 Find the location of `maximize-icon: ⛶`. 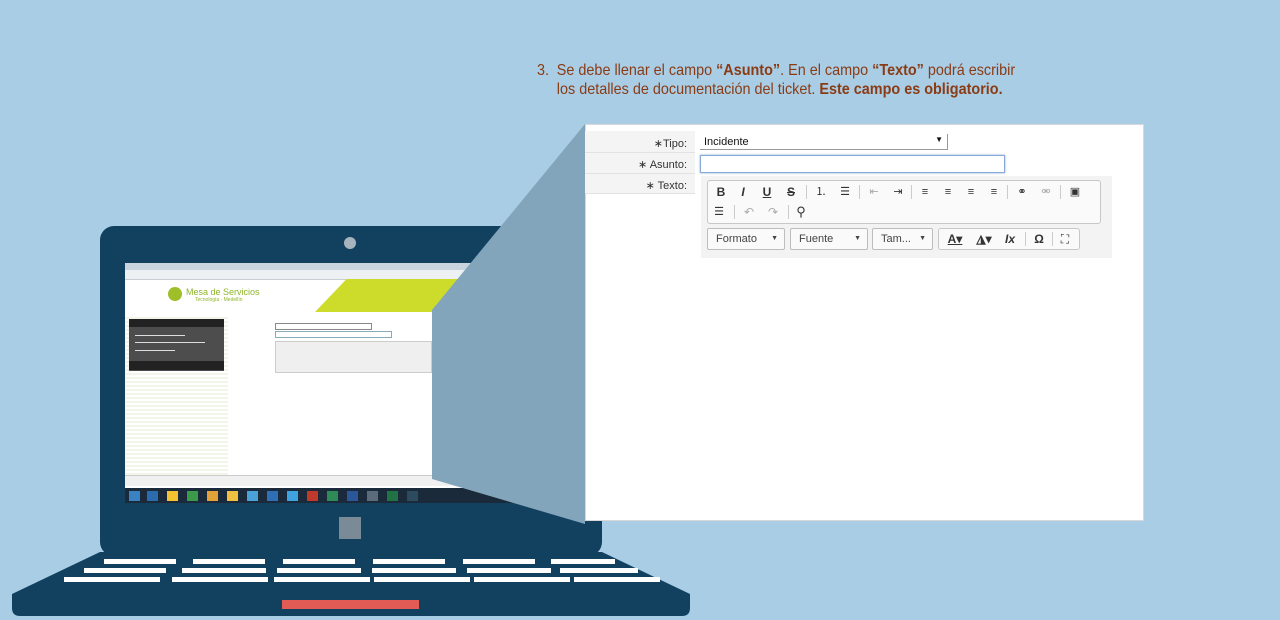

maximize-icon: ⛶ is located at coordinates (1065, 239).